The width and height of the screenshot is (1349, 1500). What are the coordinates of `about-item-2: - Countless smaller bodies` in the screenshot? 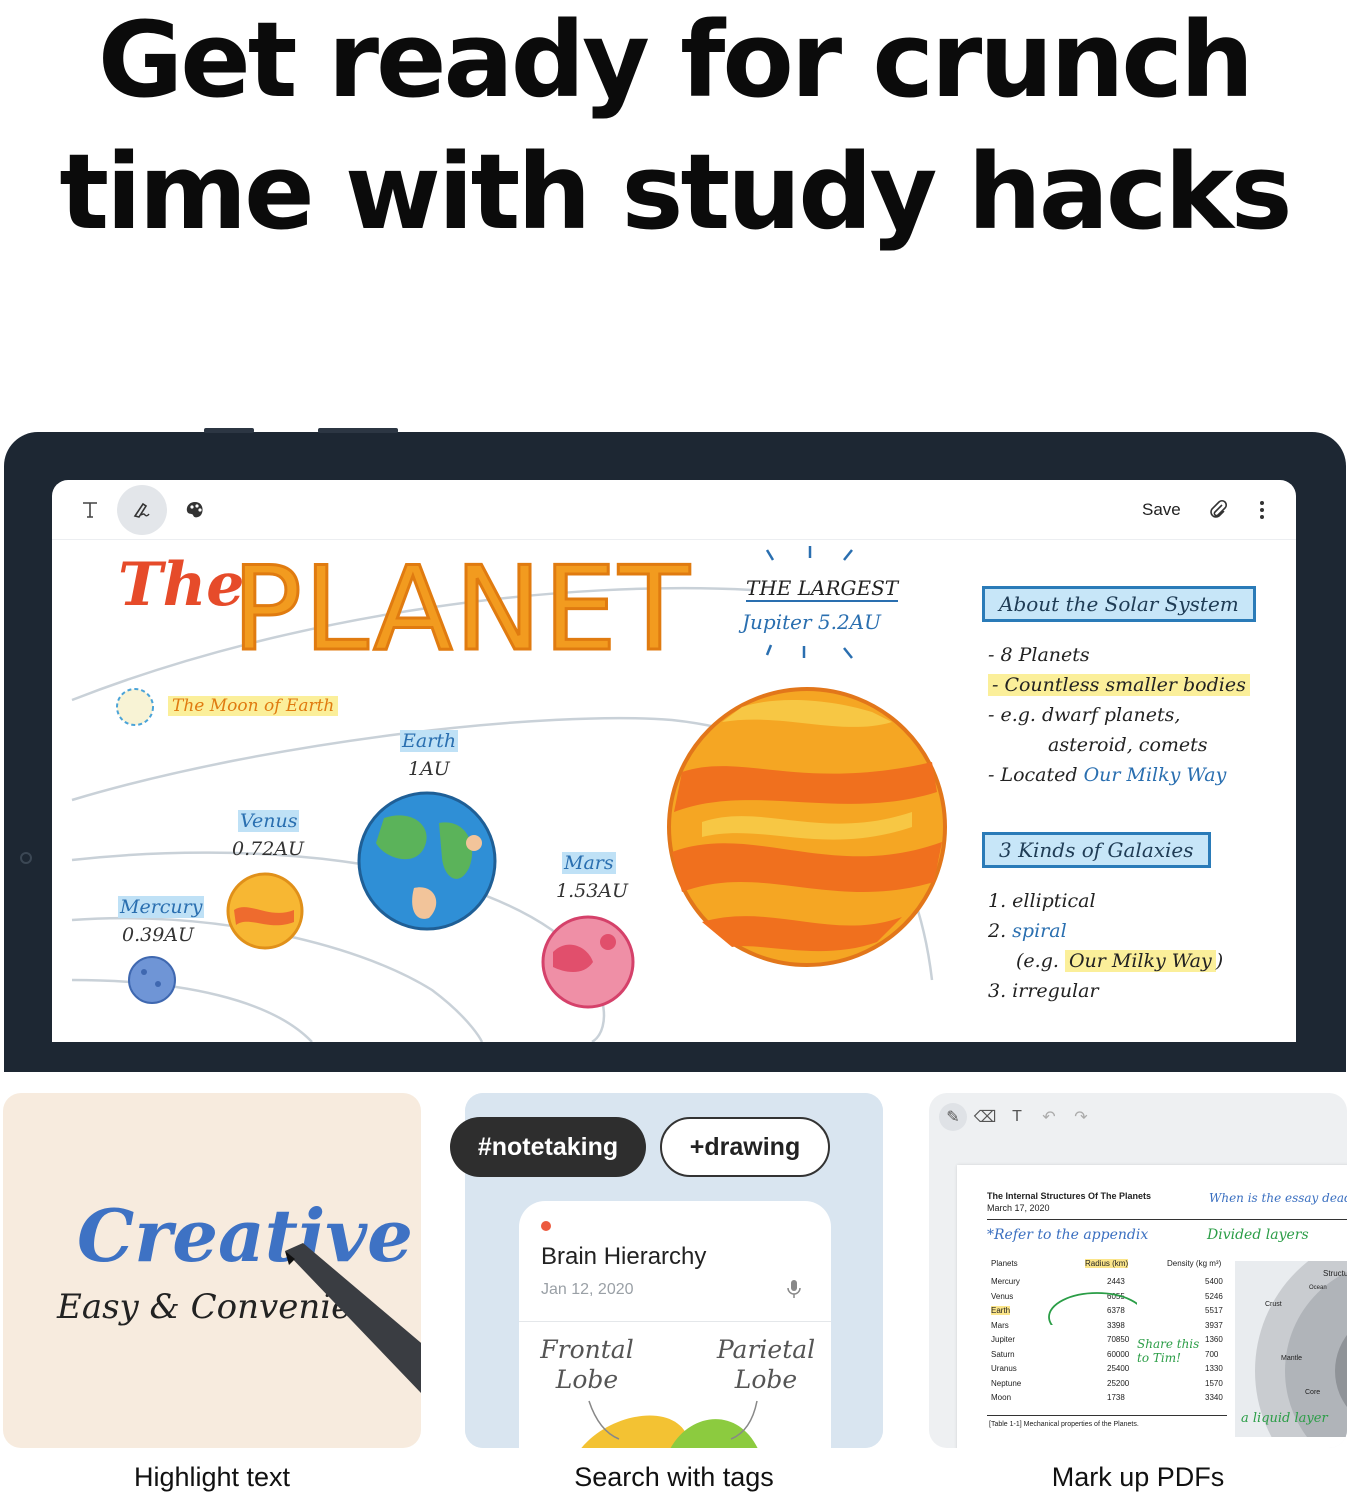 It's located at (1119, 685).